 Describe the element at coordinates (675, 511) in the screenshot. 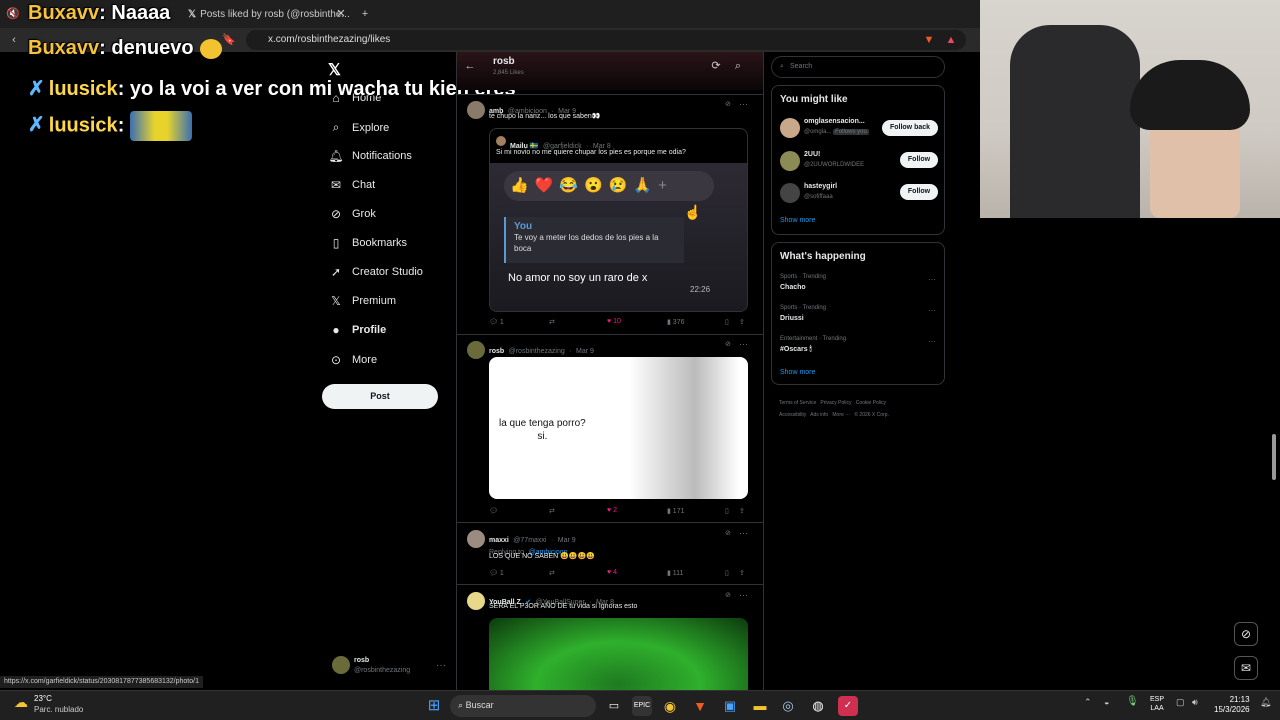

I see `views-button: ▮ 171` at that location.